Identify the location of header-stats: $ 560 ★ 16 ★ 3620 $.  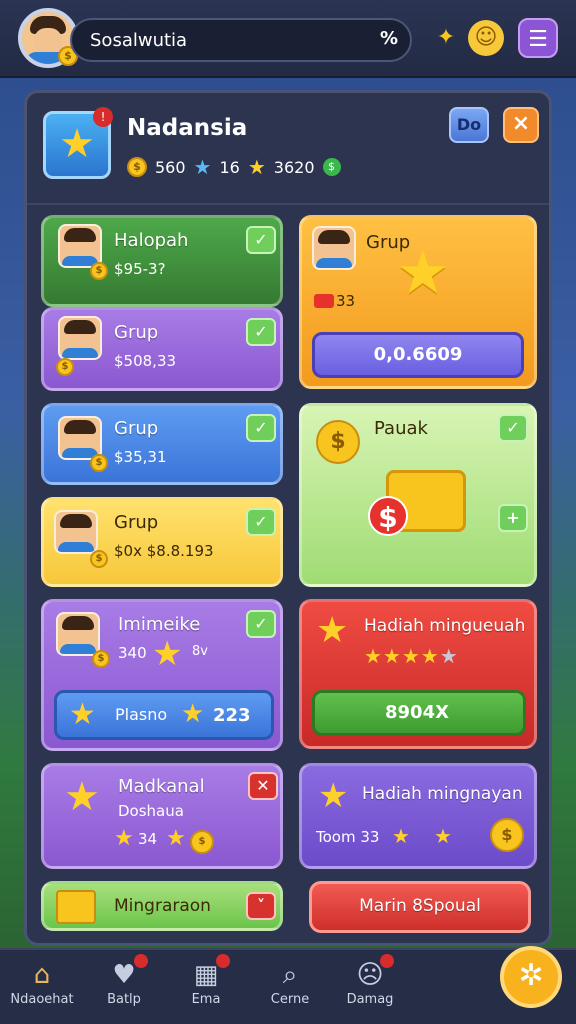
(234, 167).